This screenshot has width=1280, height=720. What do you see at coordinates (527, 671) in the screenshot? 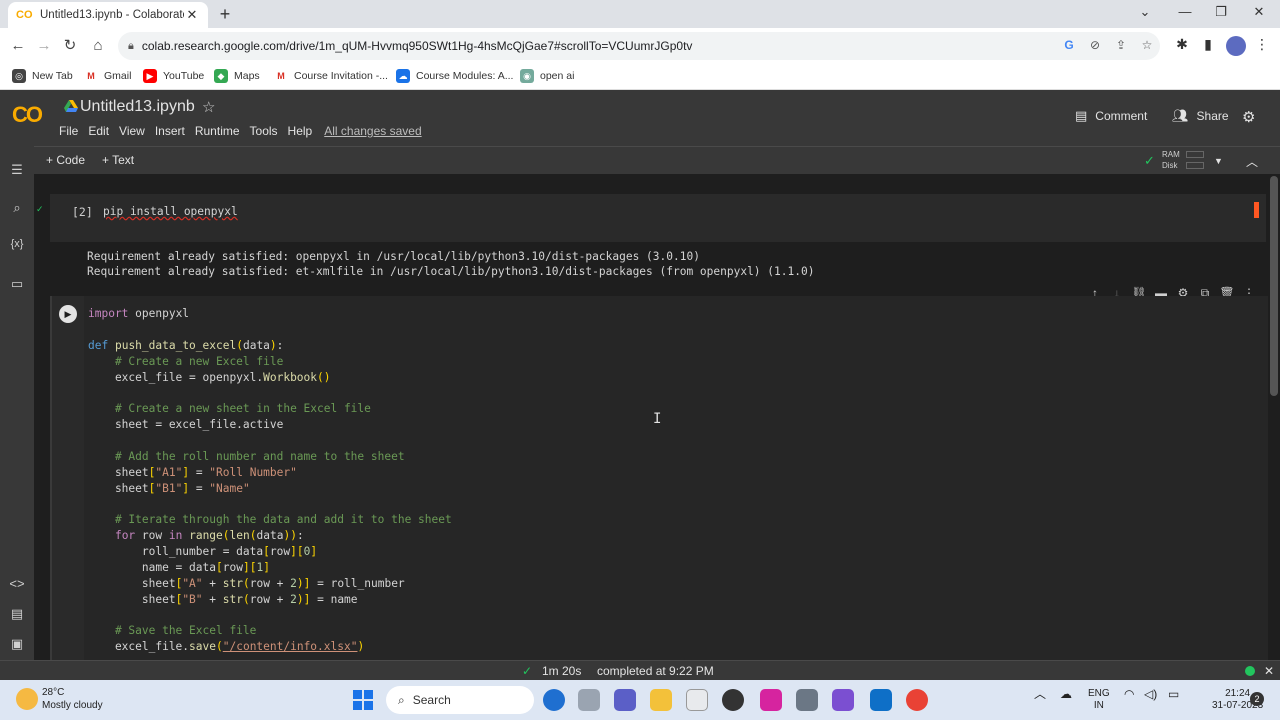
I see `status-check-icon: ✓` at bounding box center [527, 671].